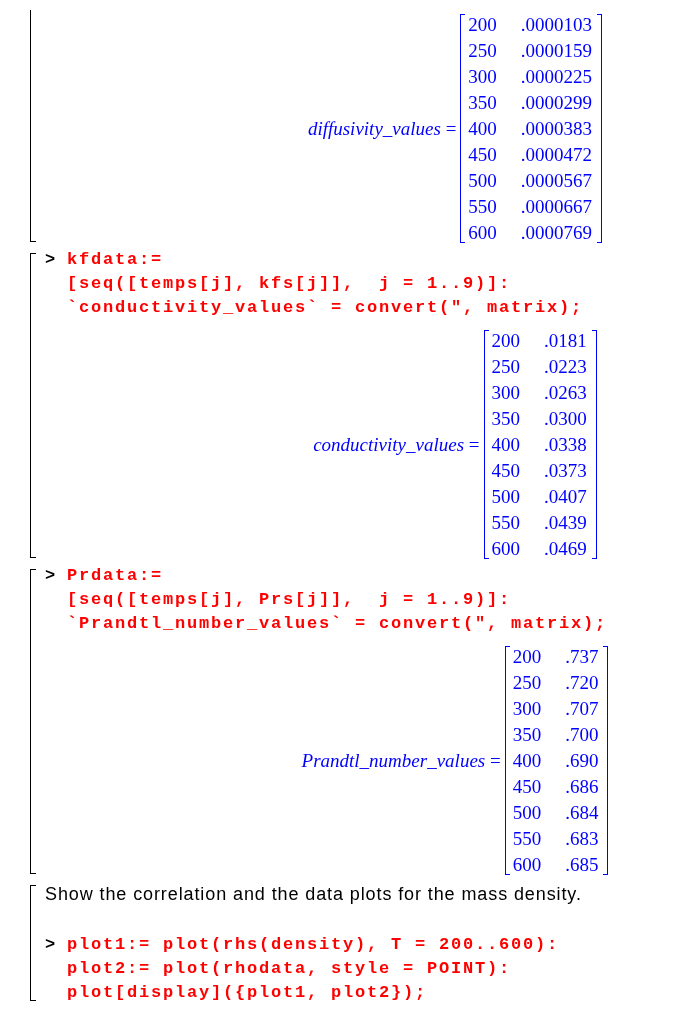 This screenshot has width=681, height=1020. Describe the element at coordinates (582, 813) in the screenshot. I see `matrix-cell-text: .684` at that location.